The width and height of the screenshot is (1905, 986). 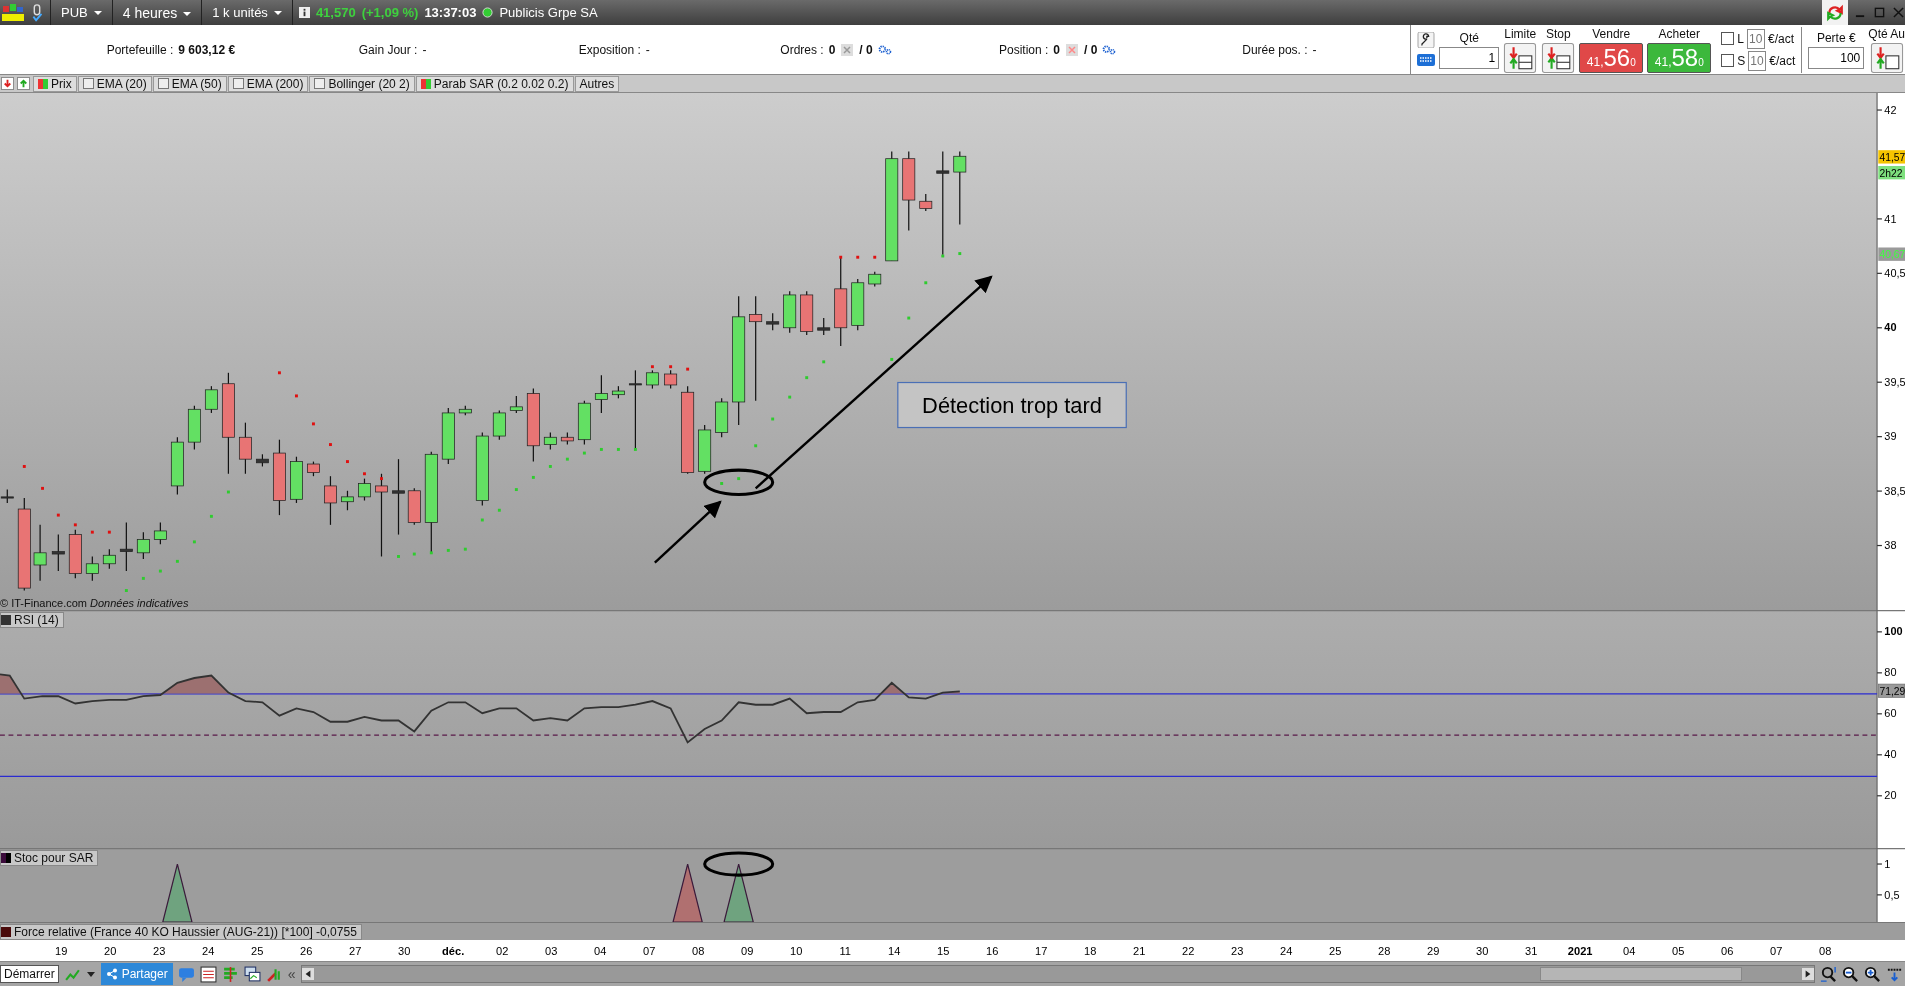 I want to click on status-dot-icon, so click(x=488, y=12).